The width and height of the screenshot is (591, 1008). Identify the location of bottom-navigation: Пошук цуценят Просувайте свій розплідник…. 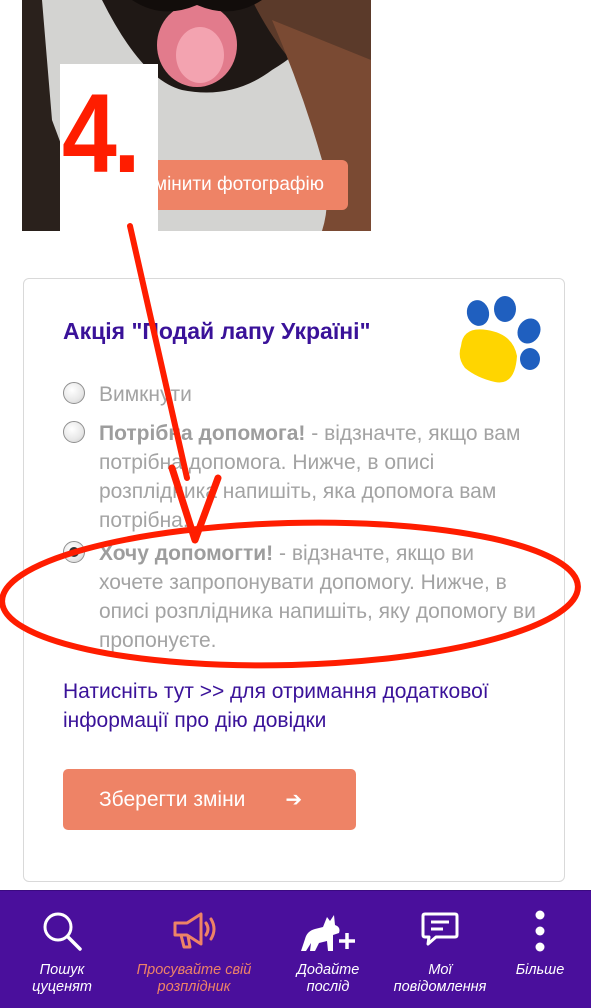
(295, 949).